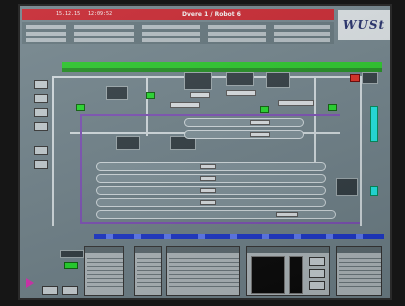 The image size is (405, 306). I want to click on alarm-status-bar-secondary, so click(222, 70).